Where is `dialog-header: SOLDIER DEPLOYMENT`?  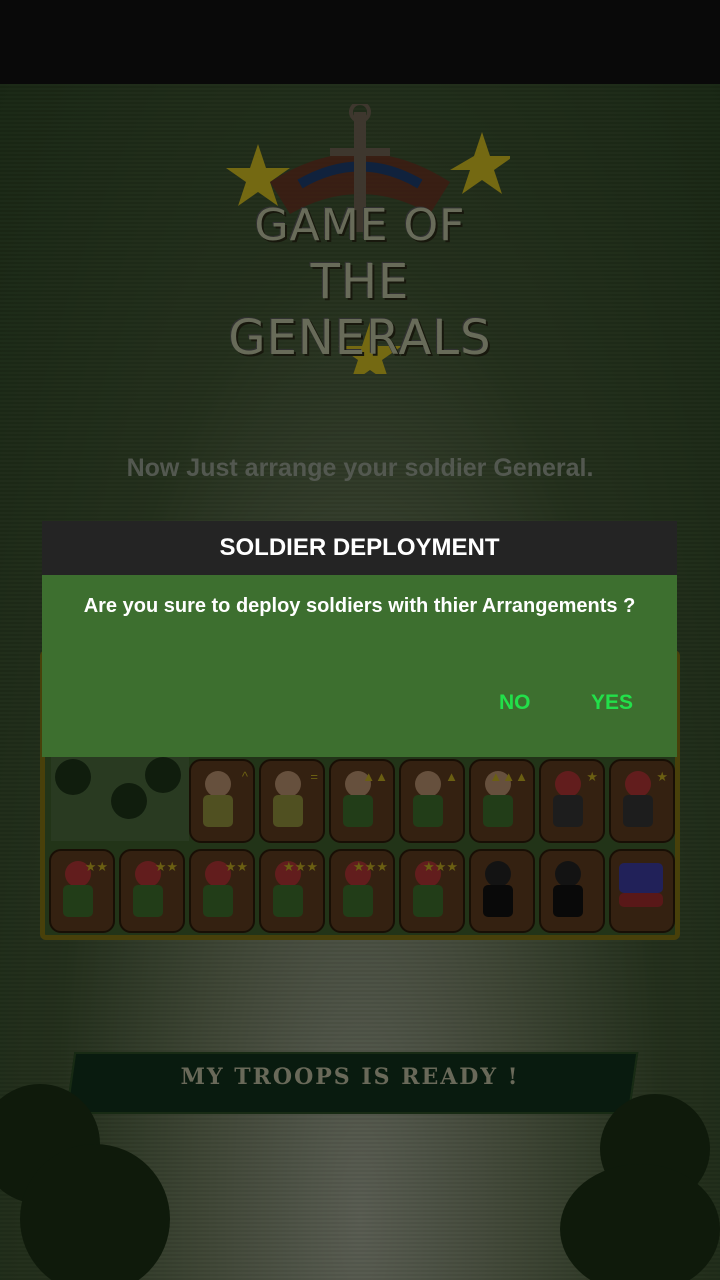
dialog-header: SOLDIER DEPLOYMENT is located at coordinates (359, 548).